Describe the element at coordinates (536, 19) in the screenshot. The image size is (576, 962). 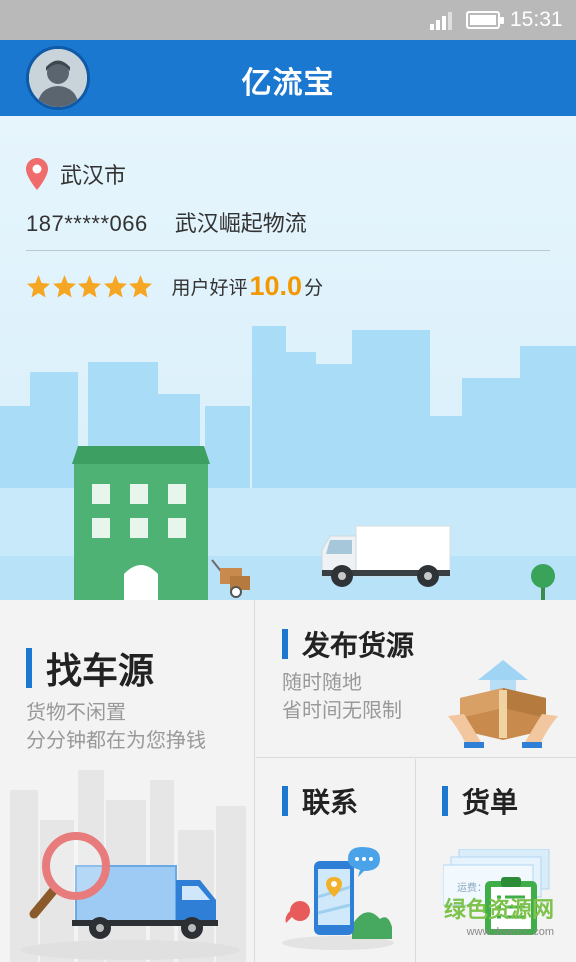
I see `status-time: 15:31` at that location.